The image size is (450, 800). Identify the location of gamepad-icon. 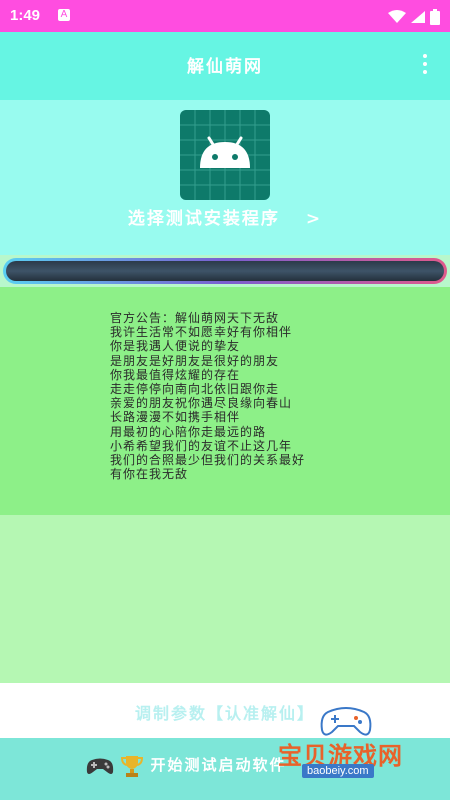
(100, 766).